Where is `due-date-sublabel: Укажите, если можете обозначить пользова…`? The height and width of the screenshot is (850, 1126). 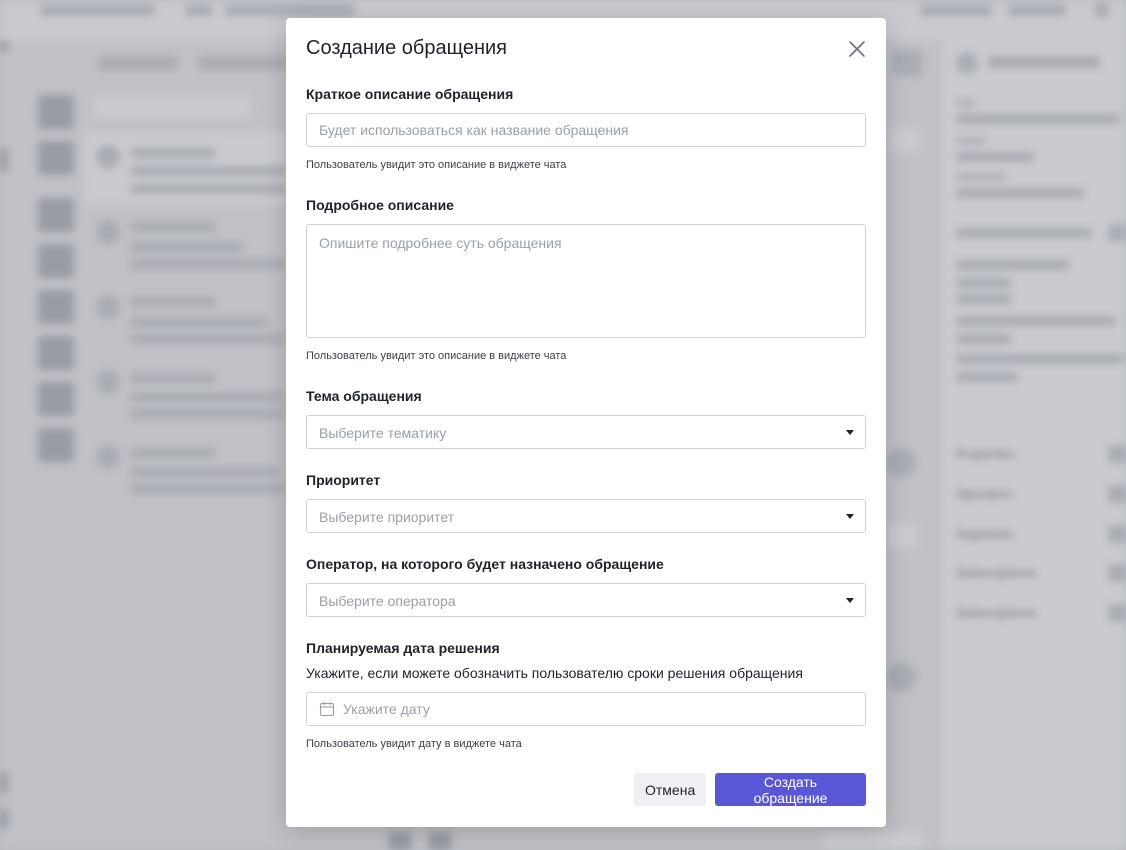
due-date-sublabel: Укажите, если можете обозначить пользова… is located at coordinates (554, 673).